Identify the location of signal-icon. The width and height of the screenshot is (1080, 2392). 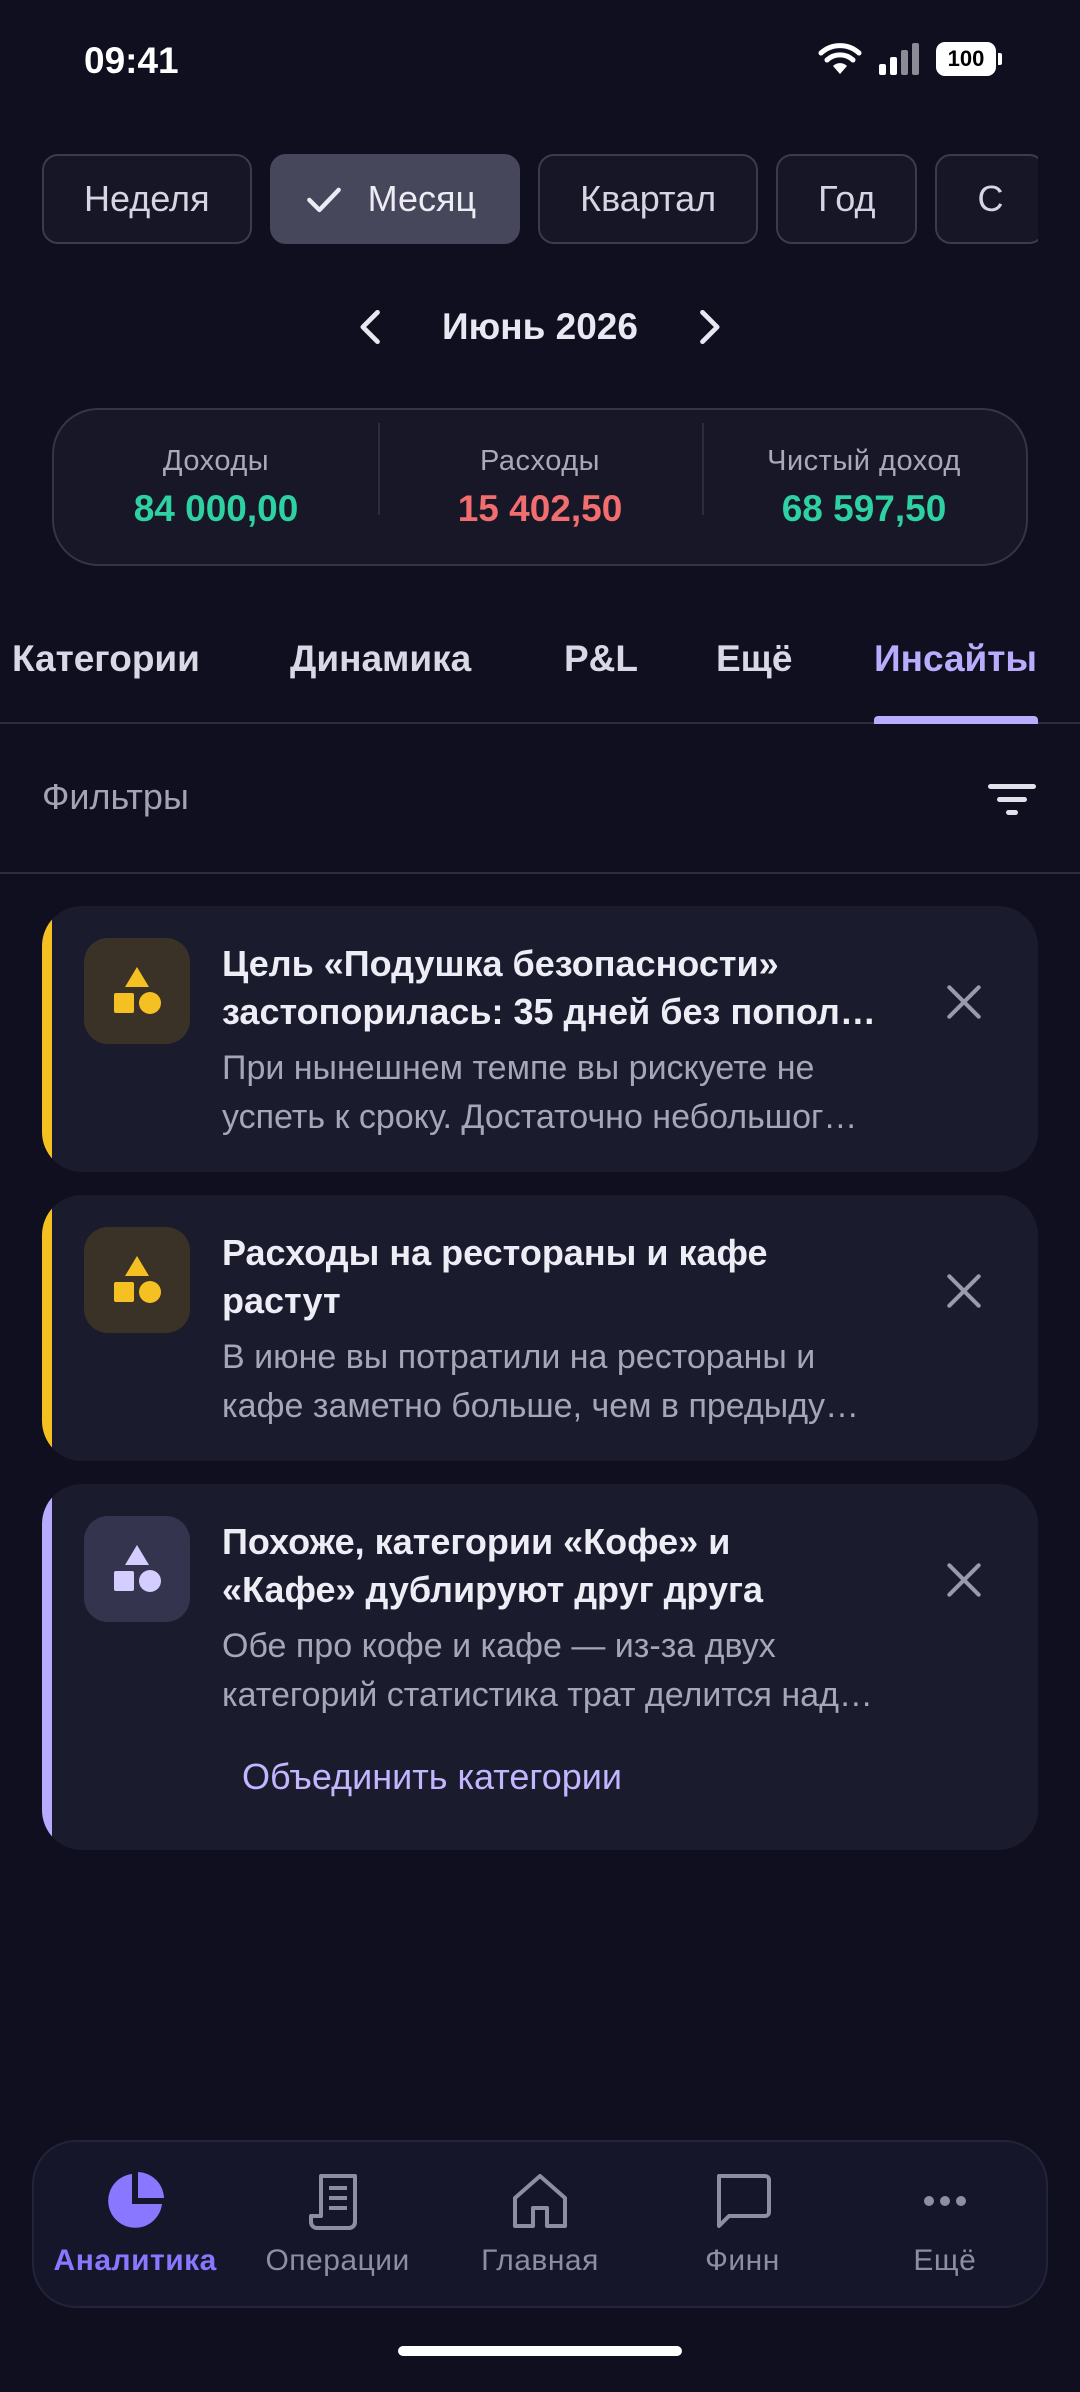
(899, 59).